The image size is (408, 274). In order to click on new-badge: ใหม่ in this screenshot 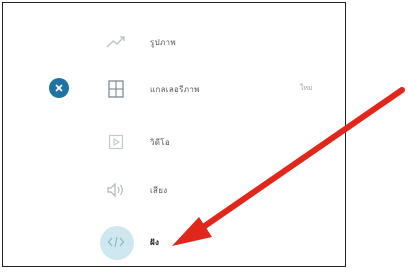, I will do `click(306, 88)`.